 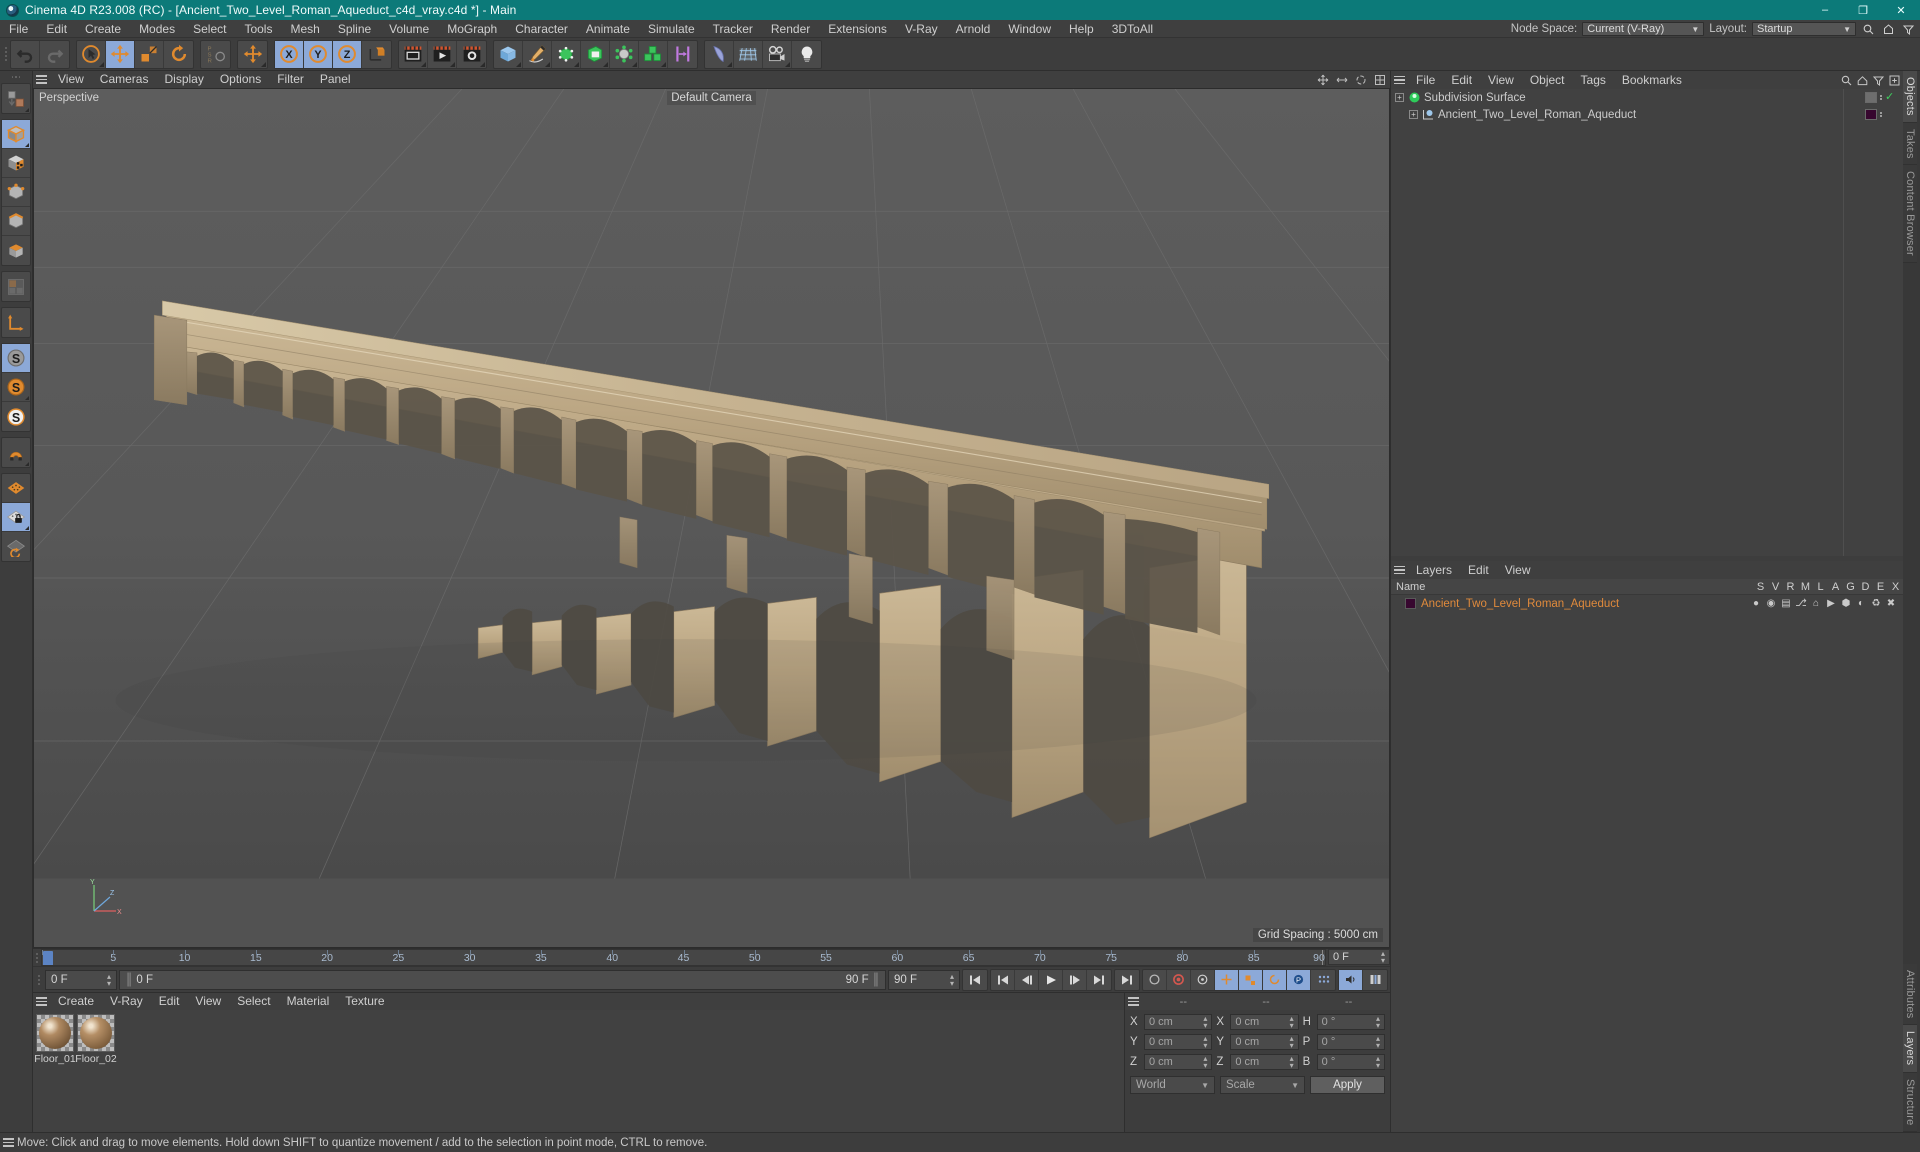 What do you see at coordinates (1894, 80) in the screenshot?
I see `add-panel-icon` at bounding box center [1894, 80].